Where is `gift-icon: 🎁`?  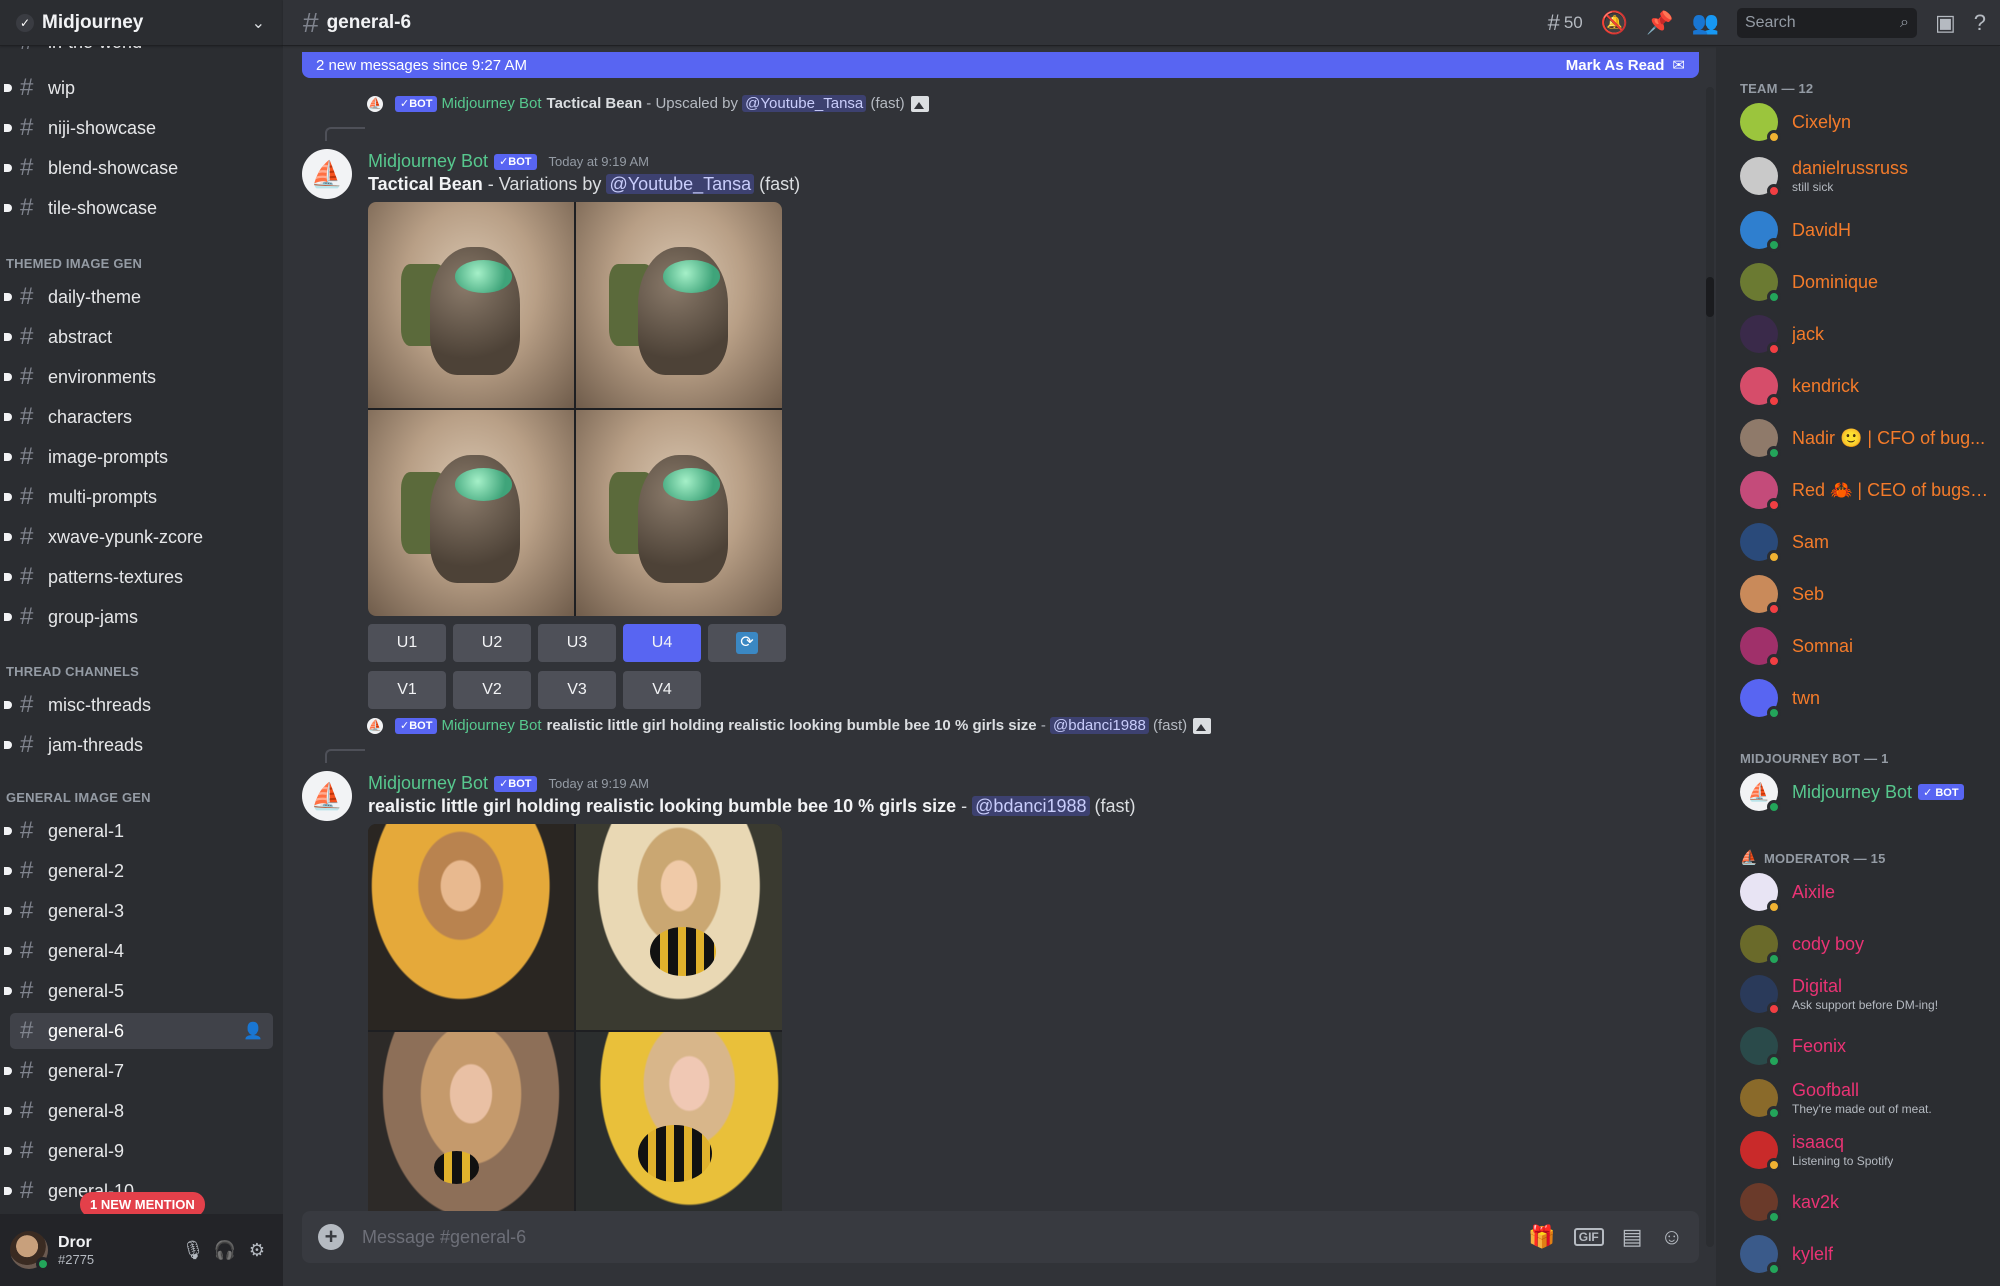 gift-icon: 🎁 is located at coordinates (1541, 1237).